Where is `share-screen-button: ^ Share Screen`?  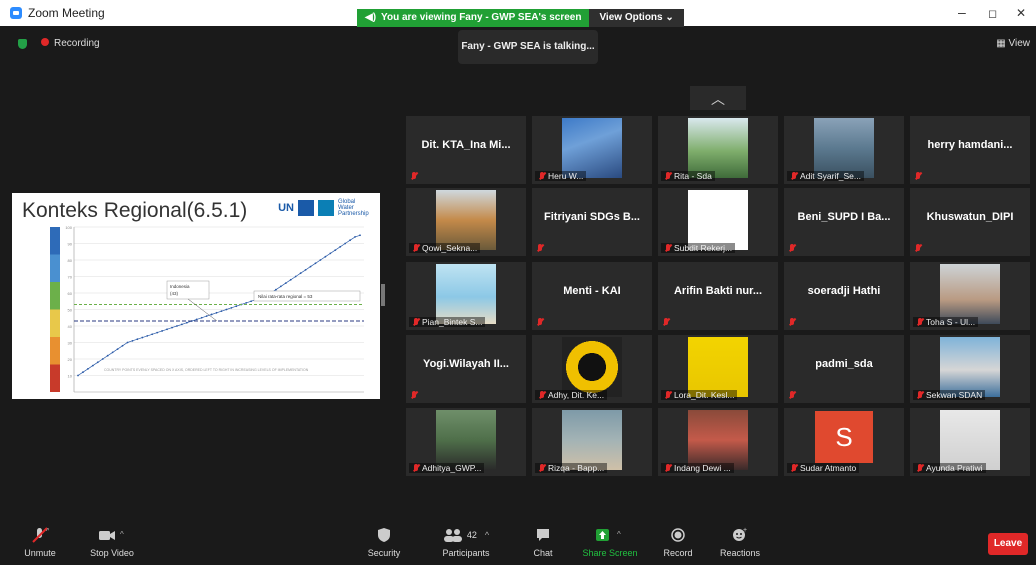 share-screen-button: ^ Share Screen is located at coordinates (610, 542).